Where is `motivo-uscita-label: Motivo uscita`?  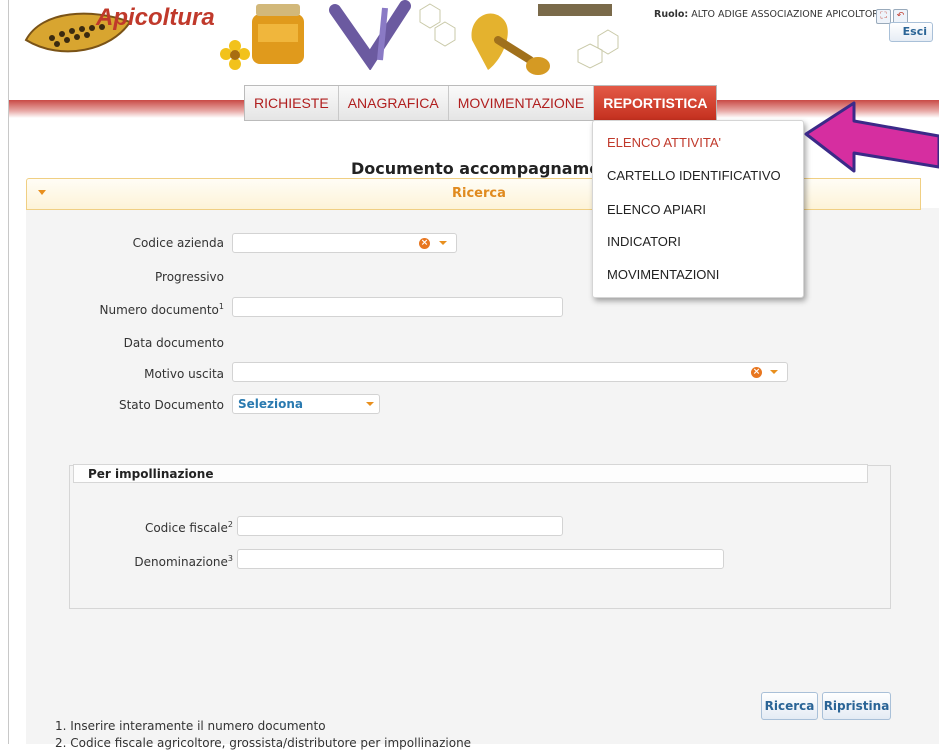 motivo-uscita-label: Motivo uscita is located at coordinates (184, 374).